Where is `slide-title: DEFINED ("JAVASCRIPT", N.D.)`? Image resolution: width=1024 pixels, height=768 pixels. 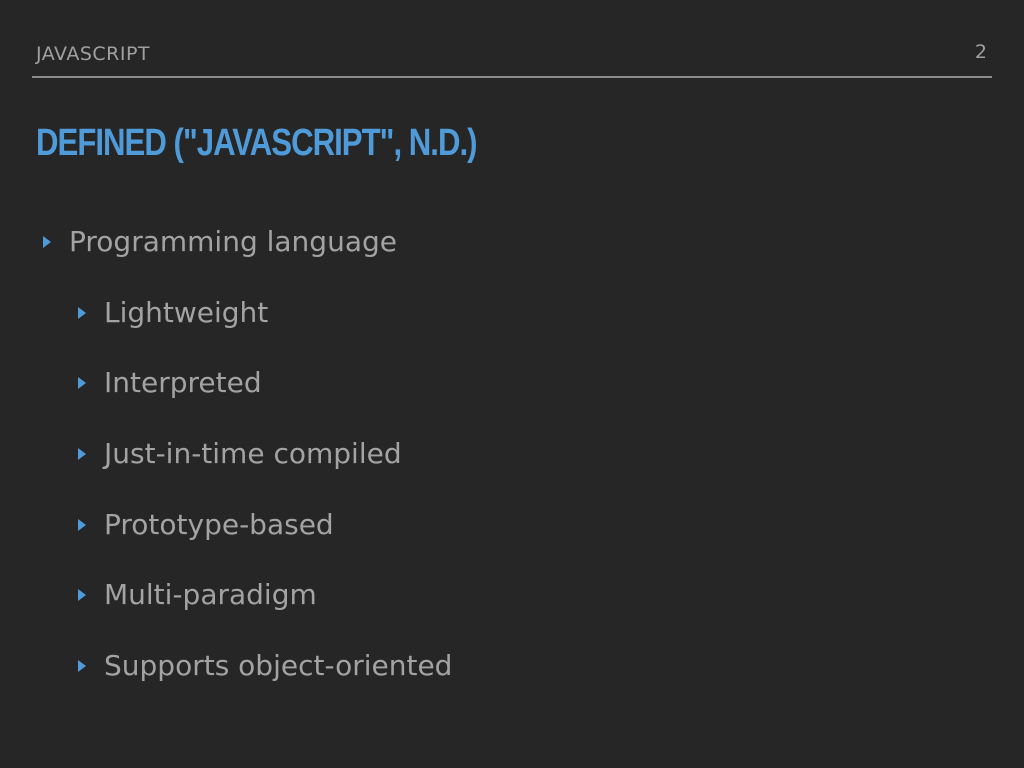 slide-title: DEFINED ("JAVASCRIPT", N.D.) is located at coordinates (257, 143).